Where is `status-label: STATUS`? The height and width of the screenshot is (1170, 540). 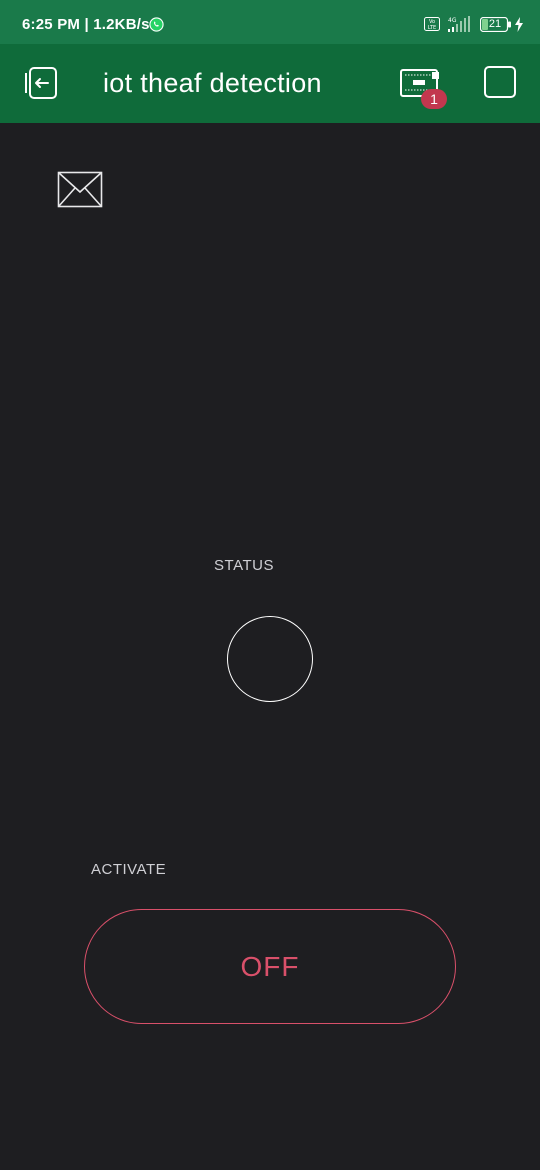 status-label: STATUS is located at coordinates (244, 565).